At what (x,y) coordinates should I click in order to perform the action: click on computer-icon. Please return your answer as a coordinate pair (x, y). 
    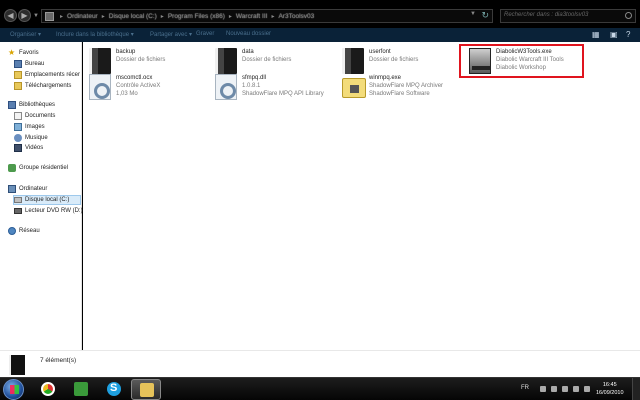
    Looking at the image, I should click on (49, 16).